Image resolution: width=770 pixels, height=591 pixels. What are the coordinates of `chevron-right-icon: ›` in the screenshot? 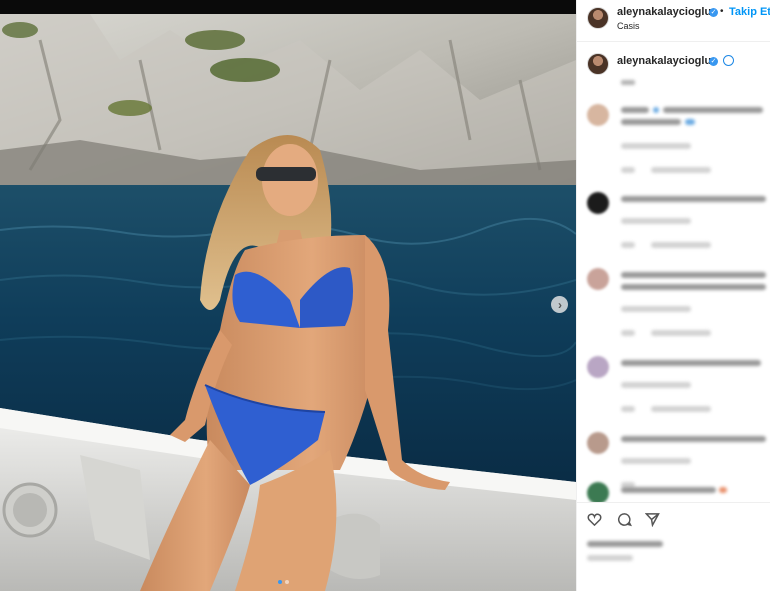 It's located at (560, 304).